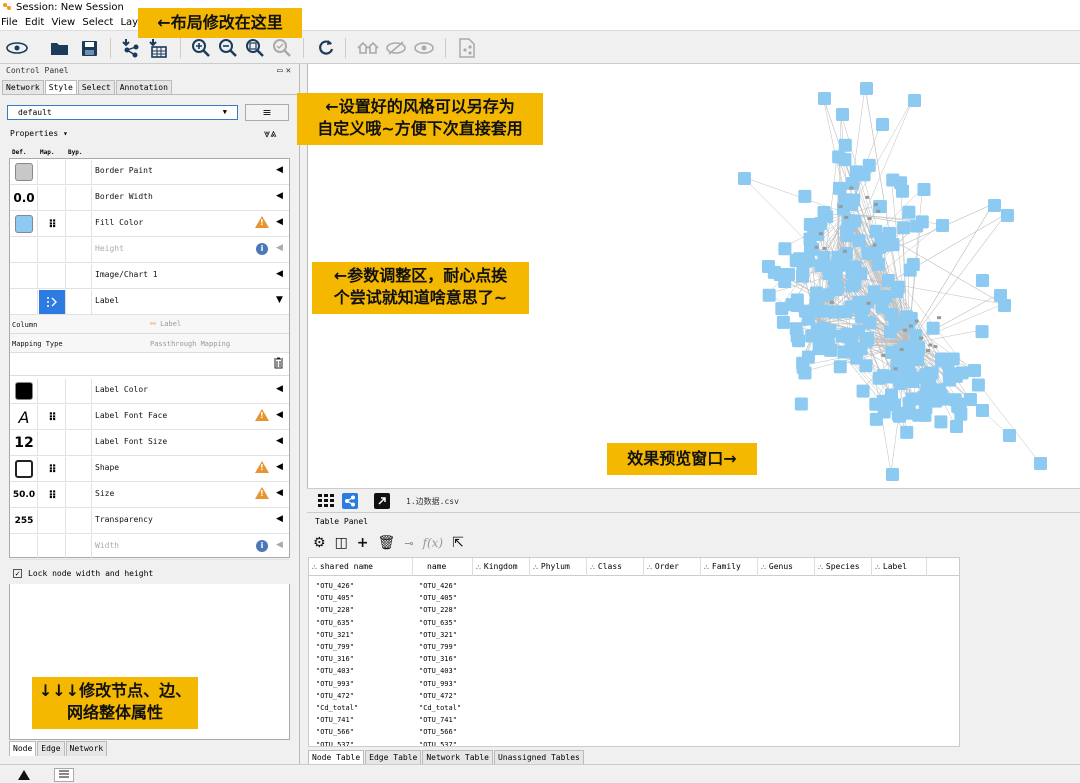  I want to click on network-nodes, so click(892, 281).